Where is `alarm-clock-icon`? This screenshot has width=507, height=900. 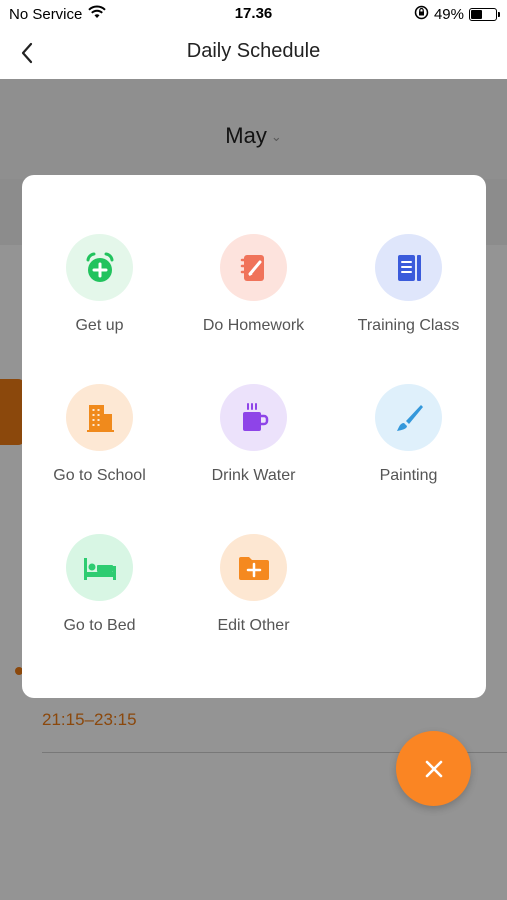
alarm-clock-icon is located at coordinates (99, 267).